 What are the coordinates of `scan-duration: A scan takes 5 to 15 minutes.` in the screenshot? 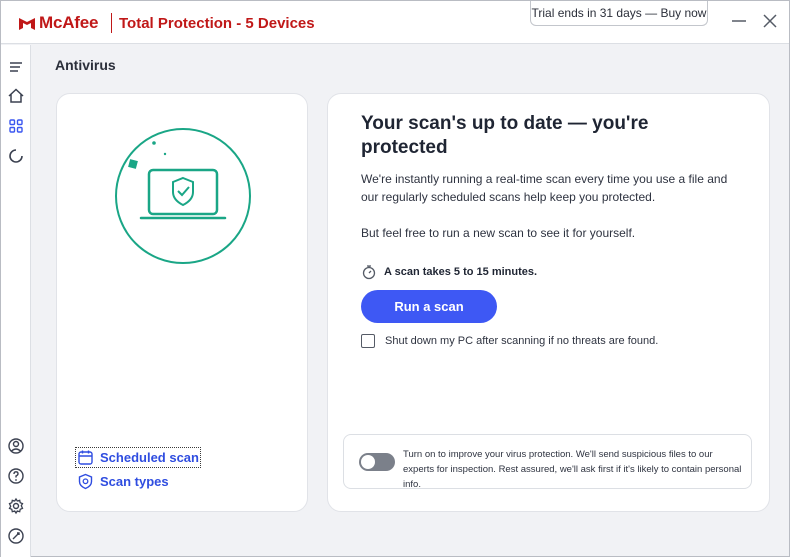 It's located at (449, 272).